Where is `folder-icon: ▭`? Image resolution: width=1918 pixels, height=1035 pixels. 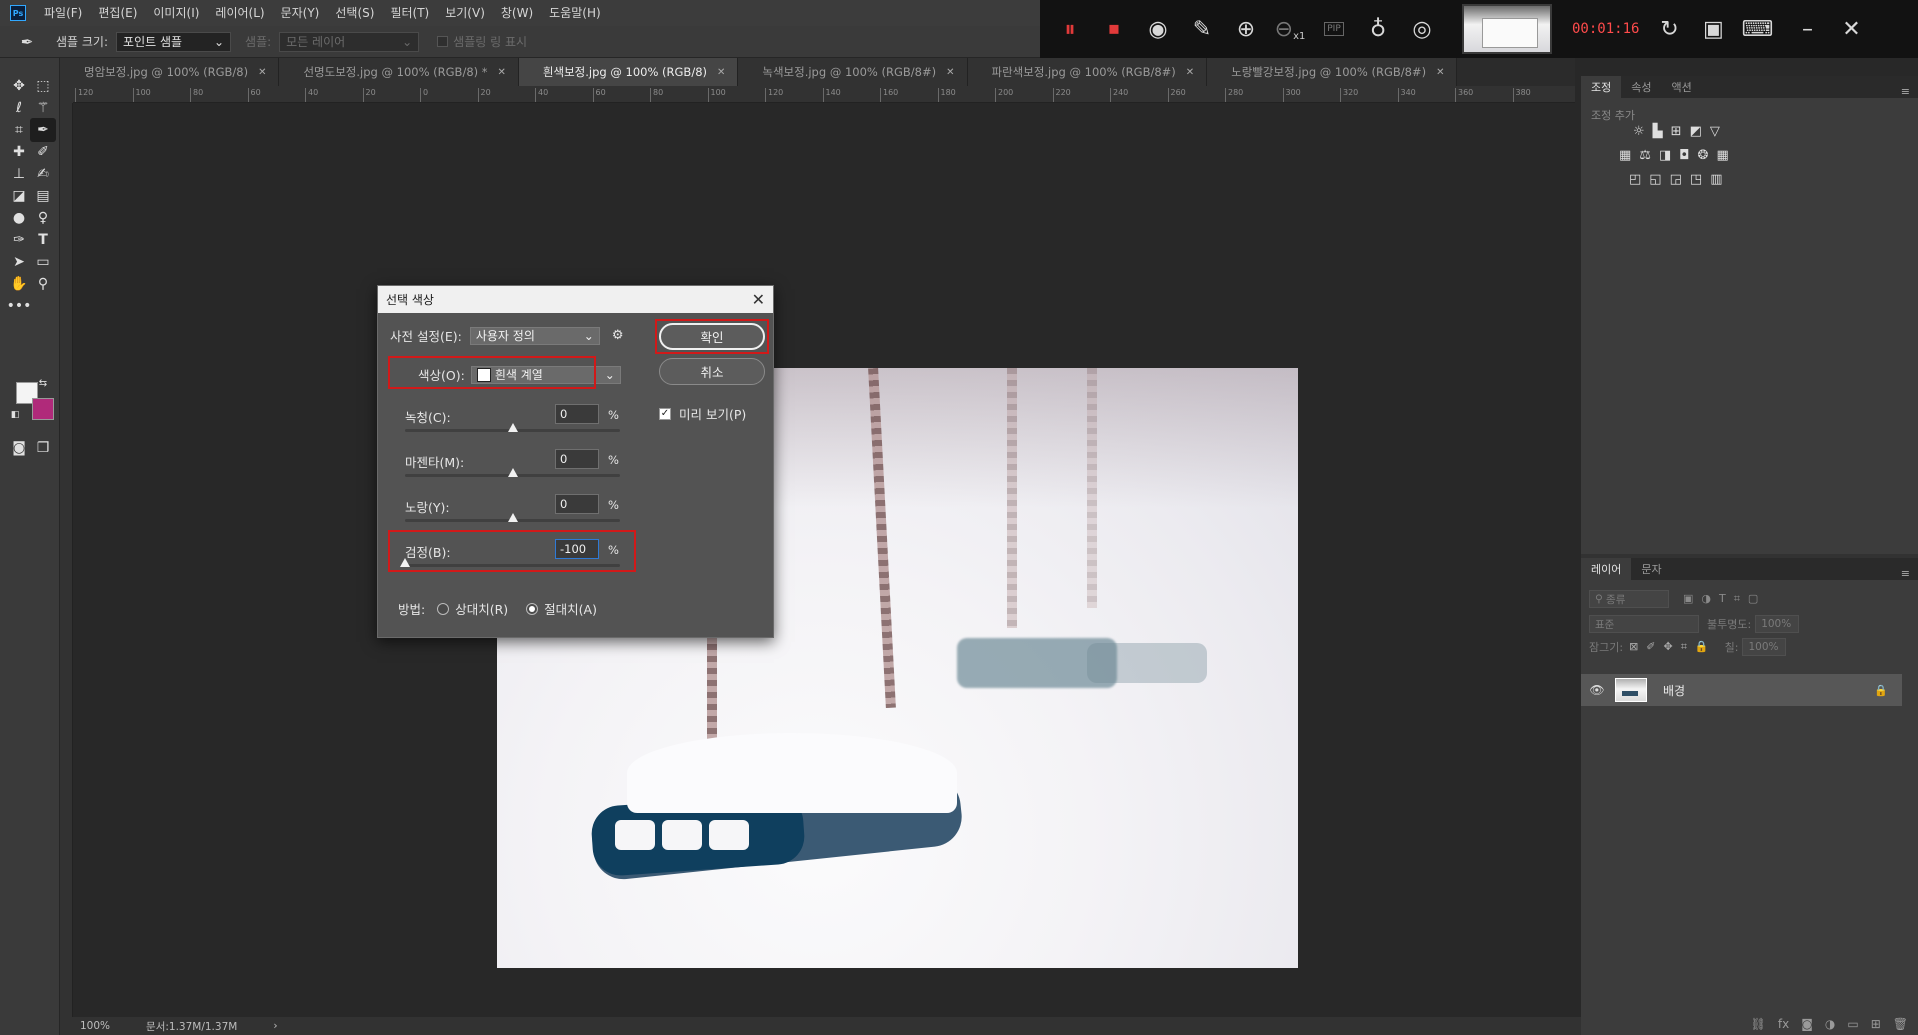 folder-icon: ▭ is located at coordinates (1852, 1024).